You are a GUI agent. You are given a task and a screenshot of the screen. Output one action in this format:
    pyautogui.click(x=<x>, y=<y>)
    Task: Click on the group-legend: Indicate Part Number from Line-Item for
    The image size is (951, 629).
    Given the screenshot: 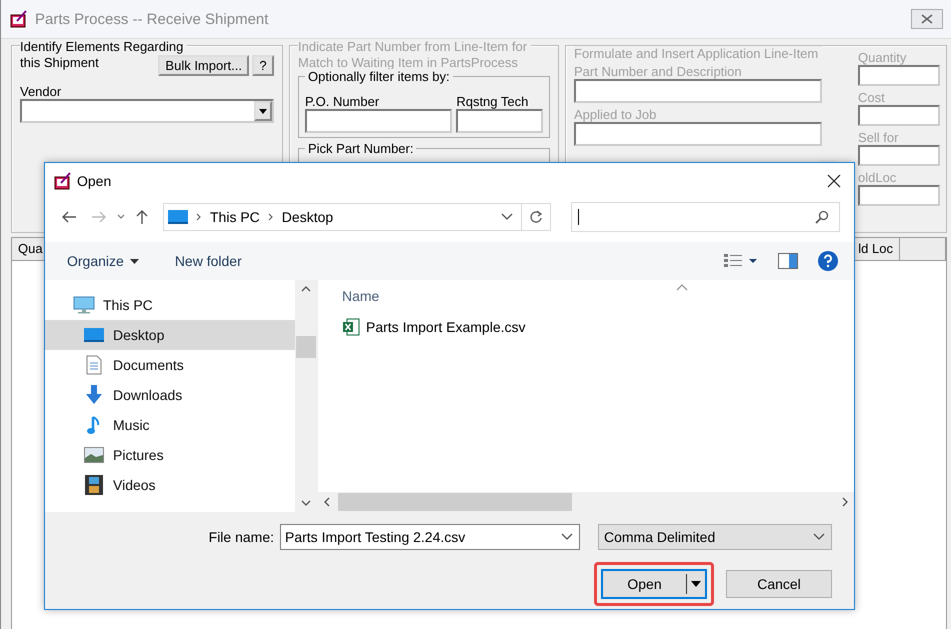 What is the action you would take?
    pyautogui.click(x=413, y=47)
    